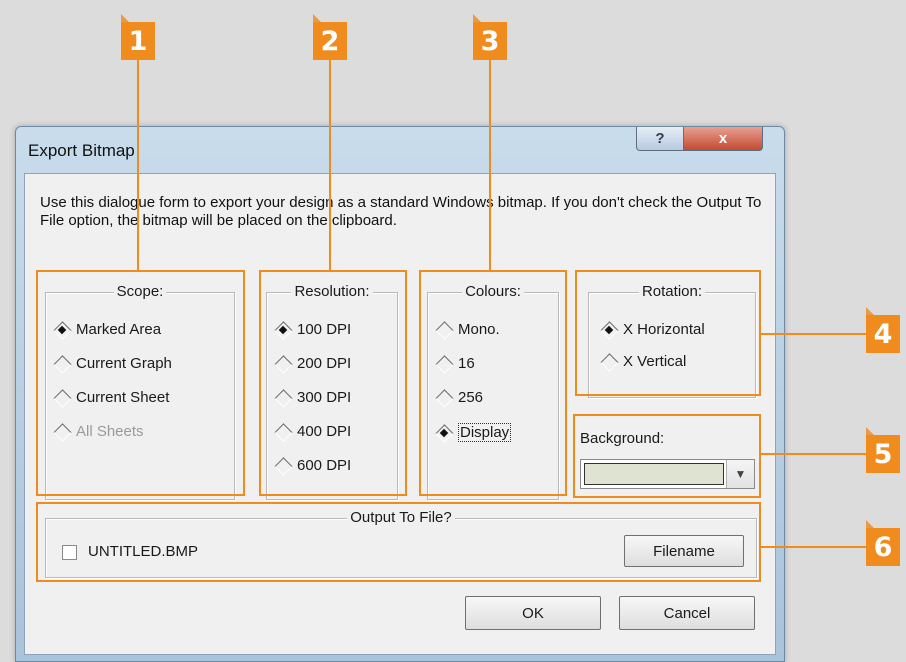 The image size is (906, 662). What do you see at coordinates (883, 543) in the screenshot?
I see `callout-badge-6: 6` at bounding box center [883, 543].